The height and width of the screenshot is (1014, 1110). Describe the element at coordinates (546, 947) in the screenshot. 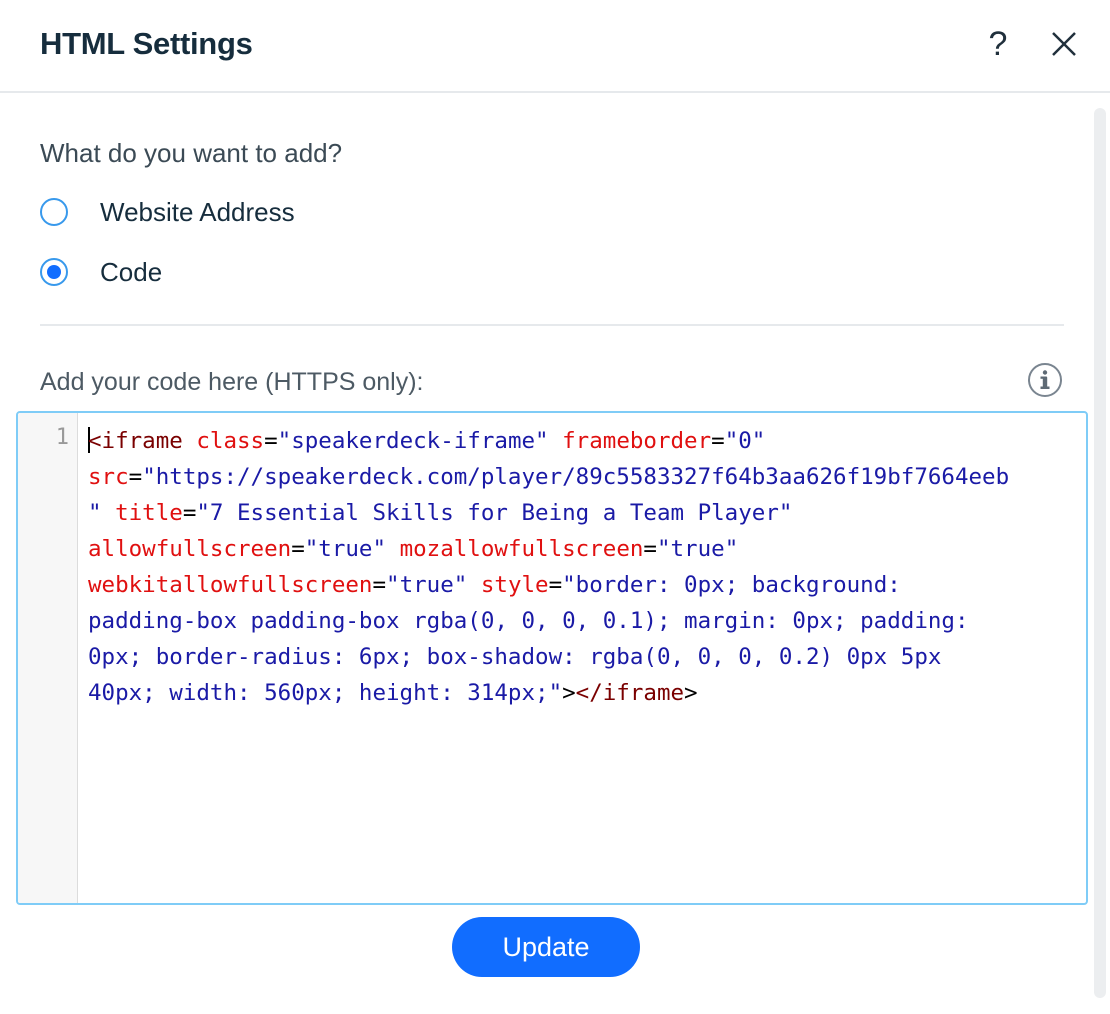

I see `update-button: Update` at that location.